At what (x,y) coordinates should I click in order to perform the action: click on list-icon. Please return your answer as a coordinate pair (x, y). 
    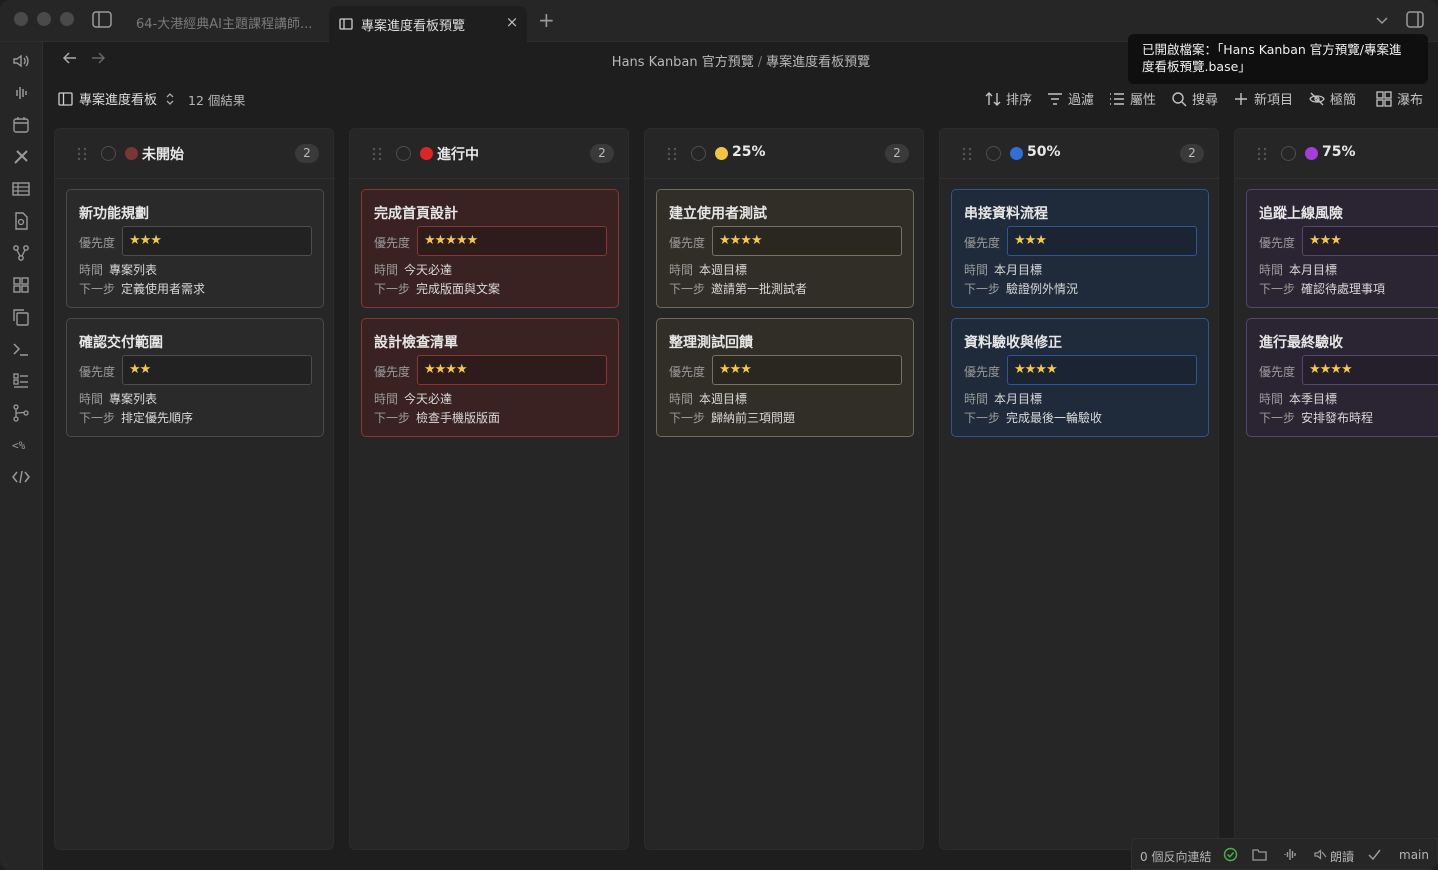
    Looking at the image, I should click on (21, 381).